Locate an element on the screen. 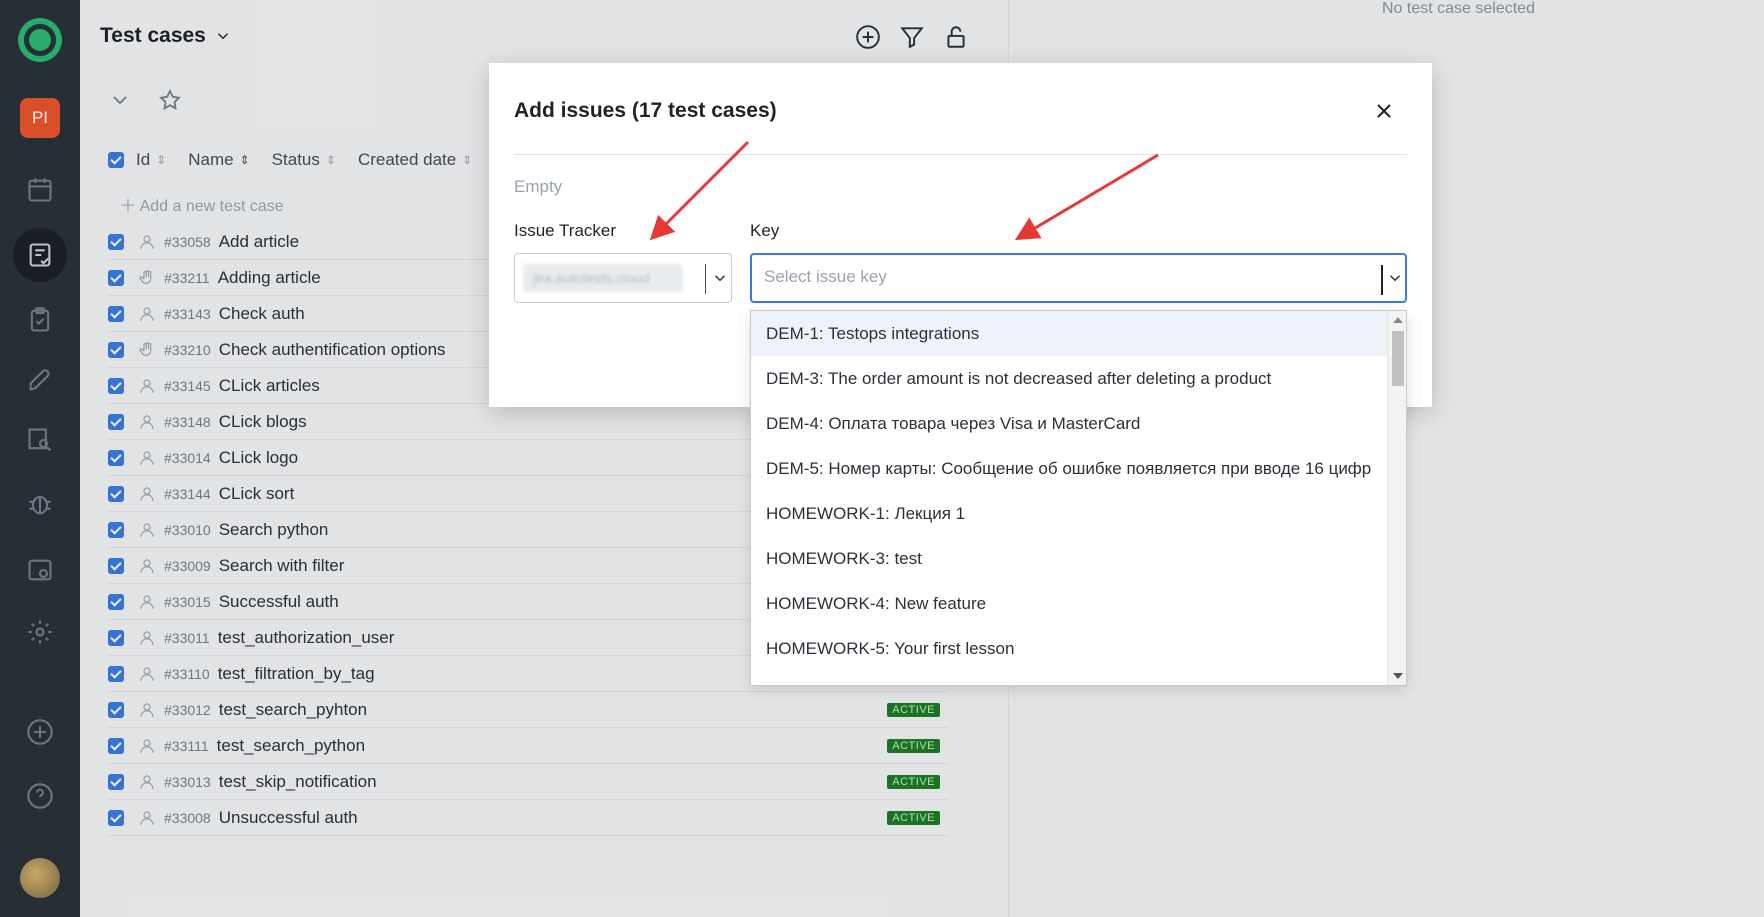 This screenshot has width=1764, height=917. select-separator is located at coordinates (705, 279).